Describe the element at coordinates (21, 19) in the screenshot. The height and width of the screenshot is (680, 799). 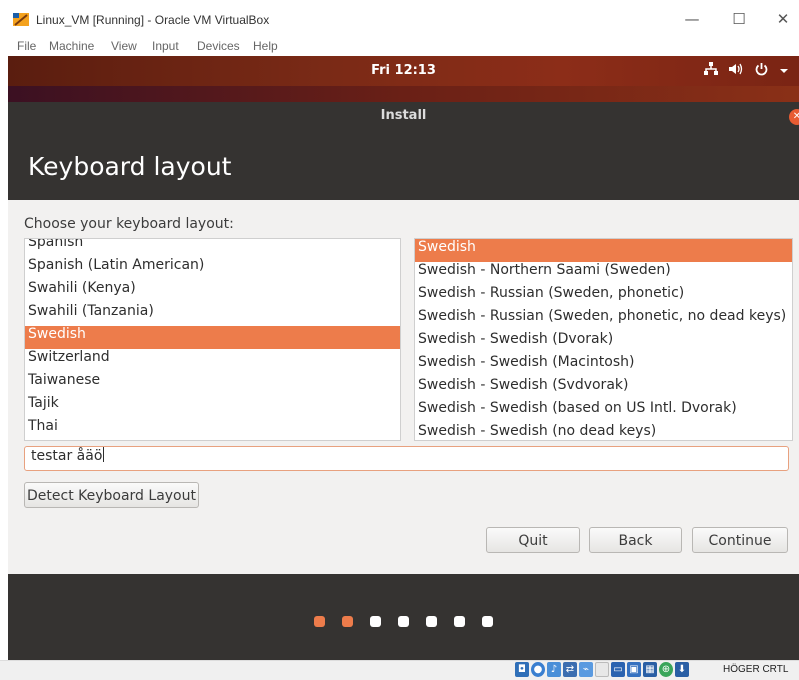
I see `virtualbox-icon` at that location.